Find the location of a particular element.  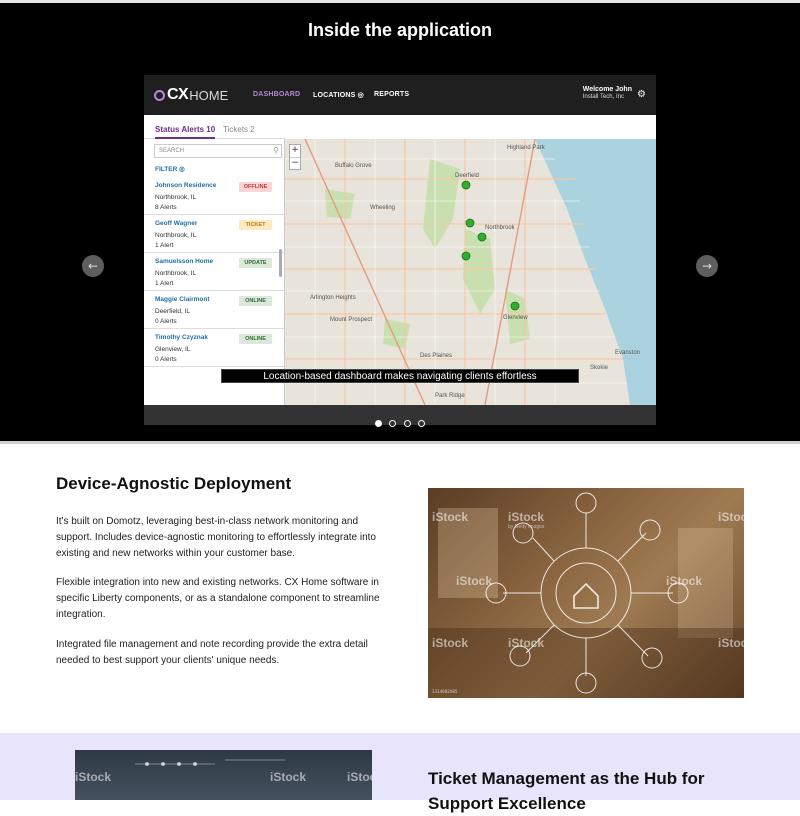

map-label: Buffalo Grove is located at coordinates (353, 166).